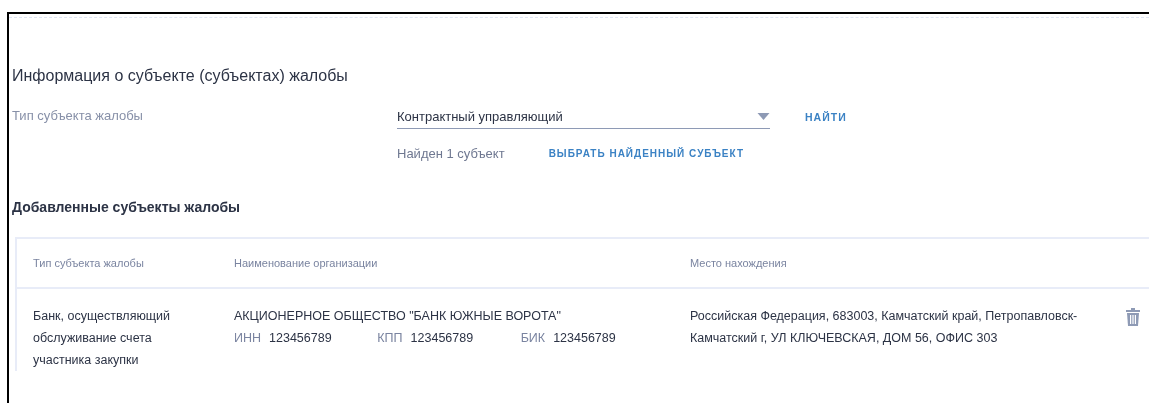 The width and height of the screenshot is (1149, 403). Describe the element at coordinates (763, 116) in the screenshot. I see `caret-icon` at that location.